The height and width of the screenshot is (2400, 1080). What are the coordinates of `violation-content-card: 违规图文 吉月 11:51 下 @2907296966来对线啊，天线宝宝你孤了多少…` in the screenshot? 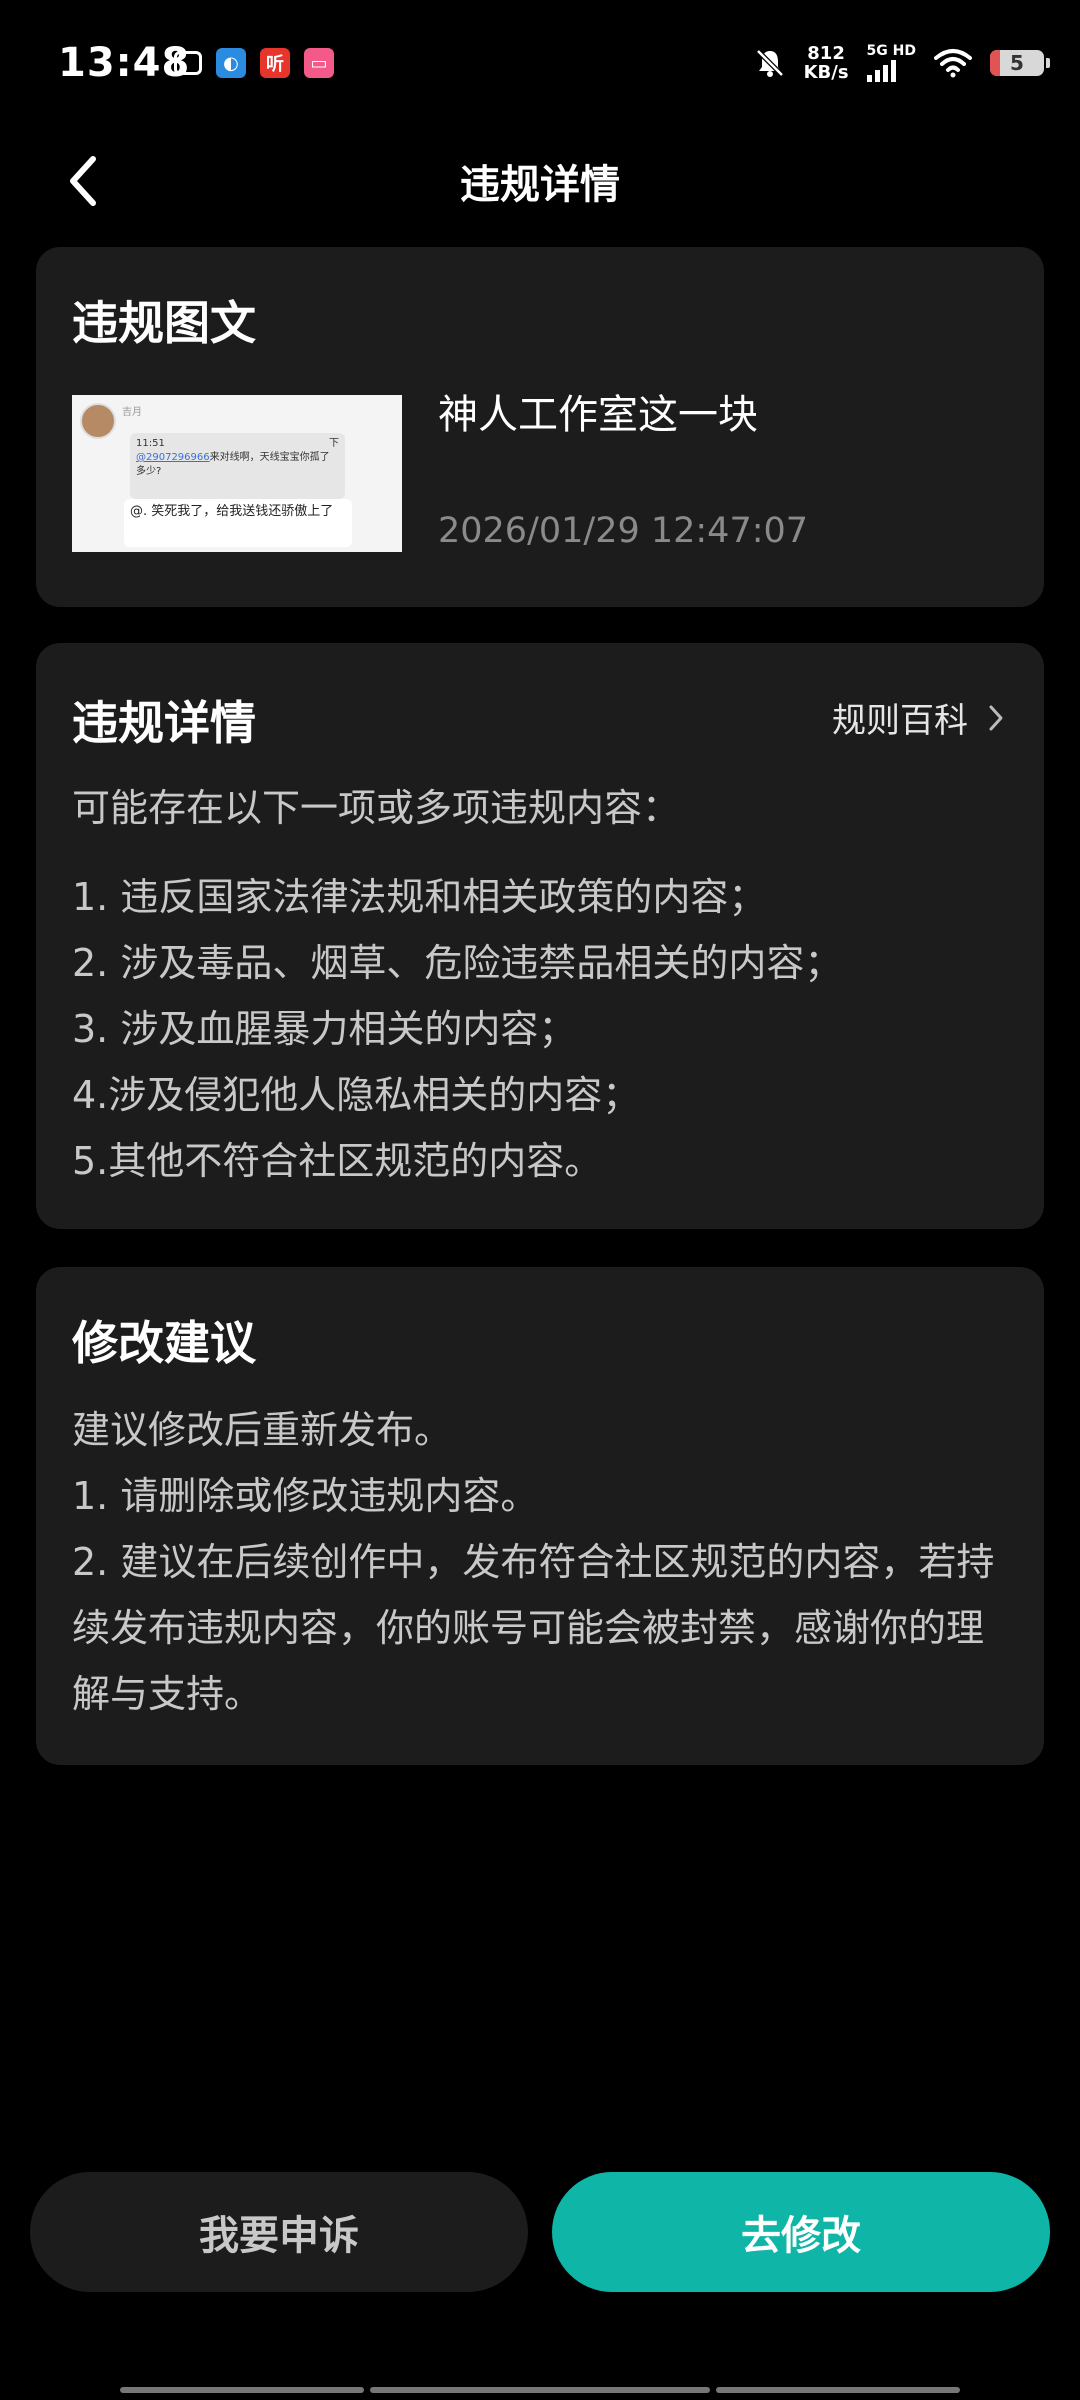 It's located at (540, 427).